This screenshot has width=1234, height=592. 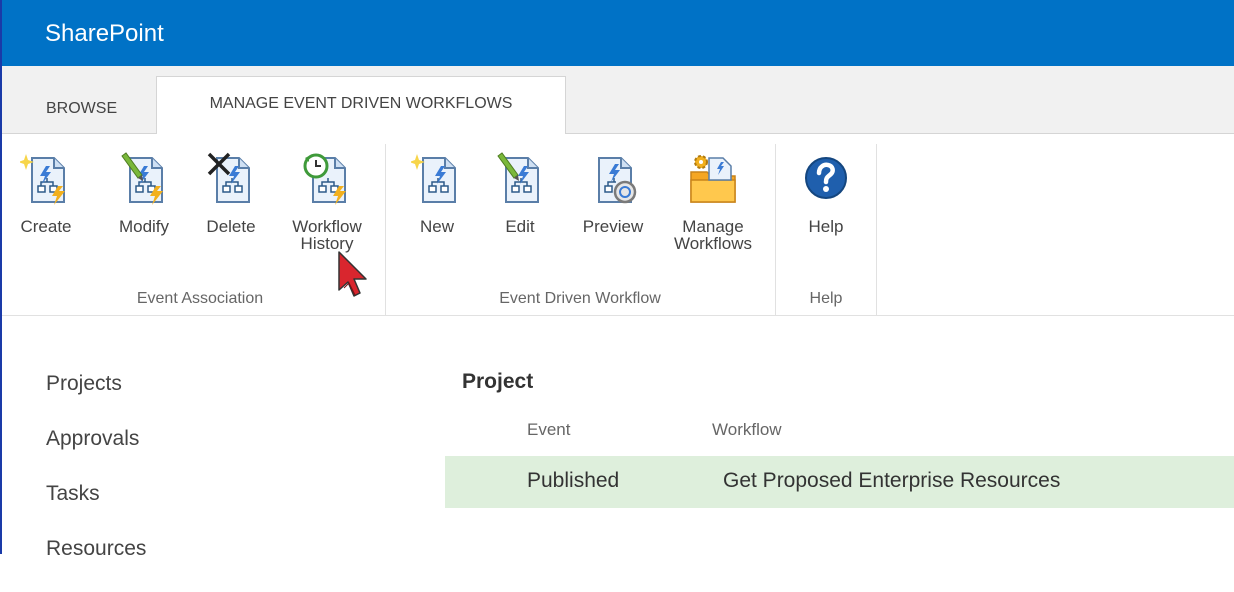 What do you see at coordinates (231, 226) in the screenshot?
I see `delete-label: Delete` at bounding box center [231, 226].